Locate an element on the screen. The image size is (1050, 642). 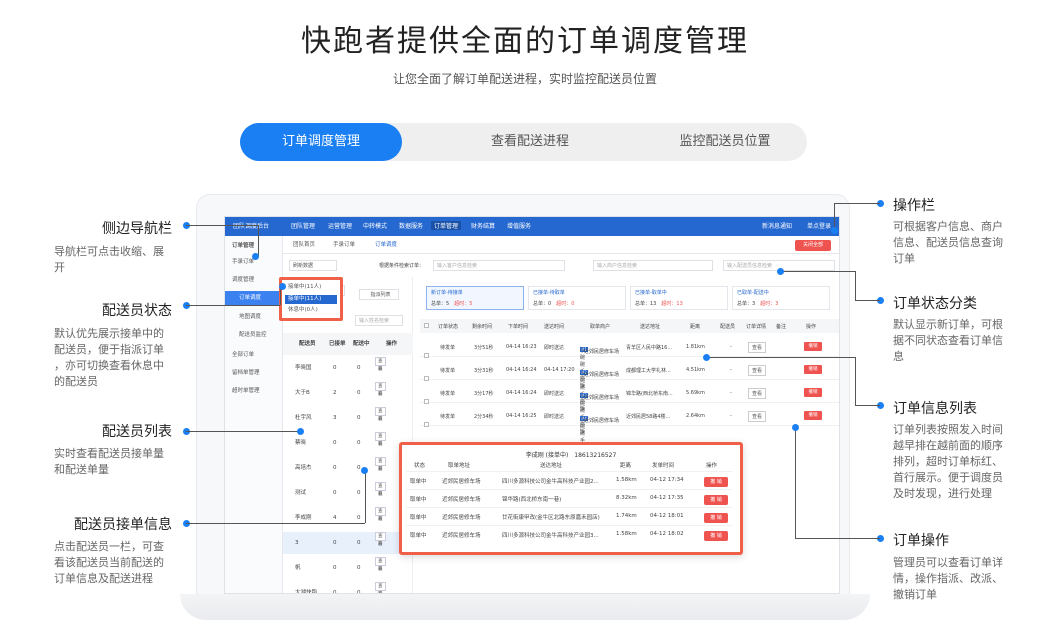
customer-search-input: 输入客户信息检索 is located at coordinates (499, 265).